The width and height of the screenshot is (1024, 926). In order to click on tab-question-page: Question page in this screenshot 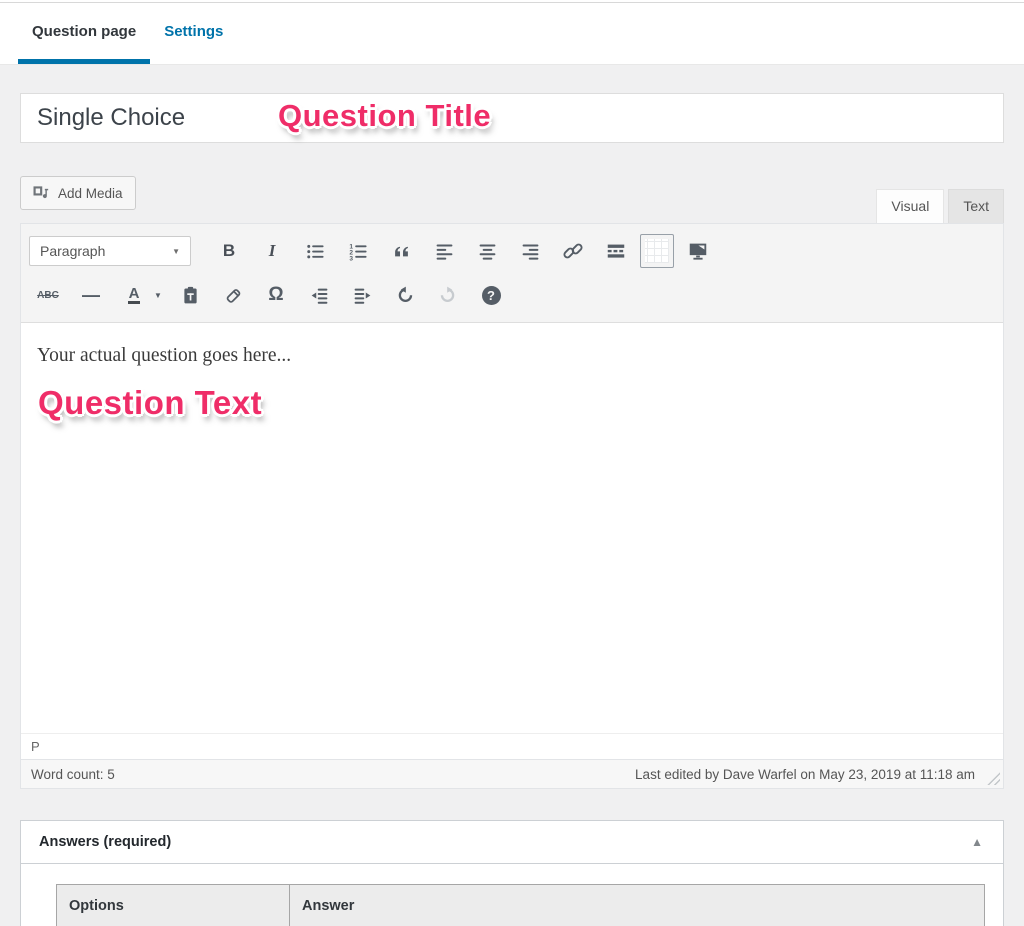, I will do `click(84, 33)`.